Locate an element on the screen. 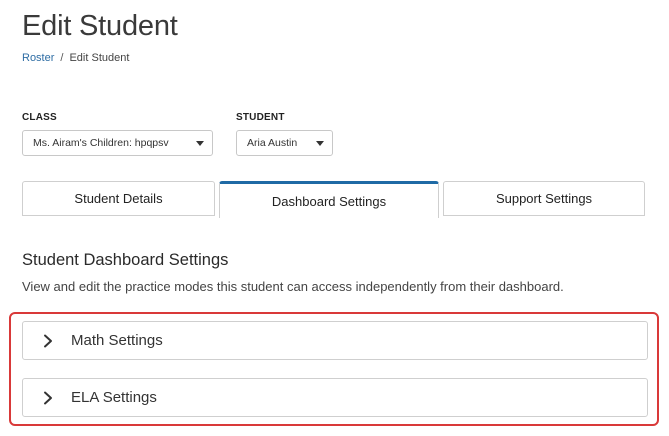 The image size is (669, 436). class-select: Ms. Airam's Children: hpqpsv is located at coordinates (117, 143).